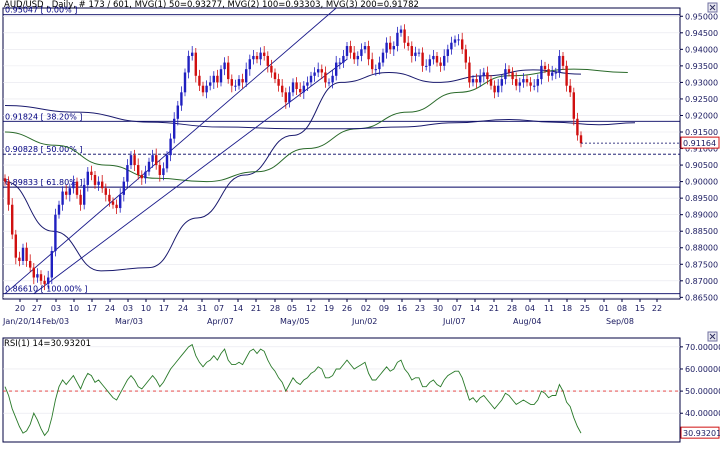 The height and width of the screenshot is (449, 720). What do you see at coordinates (311, 308) in the screenshot?
I see `day-tick-label: 12` at bounding box center [311, 308].